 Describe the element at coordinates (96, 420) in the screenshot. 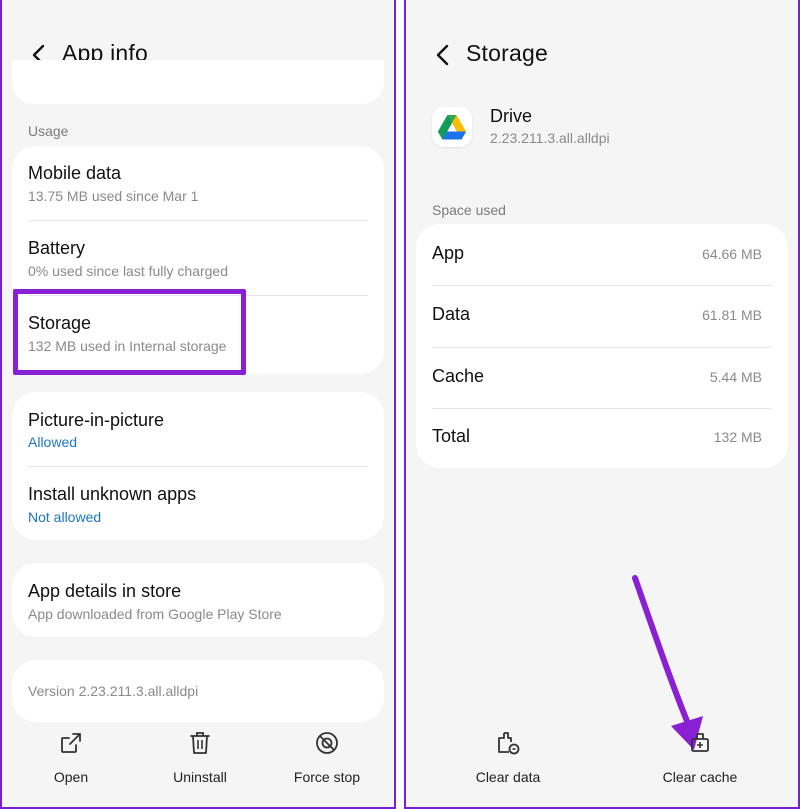

I see `item-title: Picture-in-picture` at that location.